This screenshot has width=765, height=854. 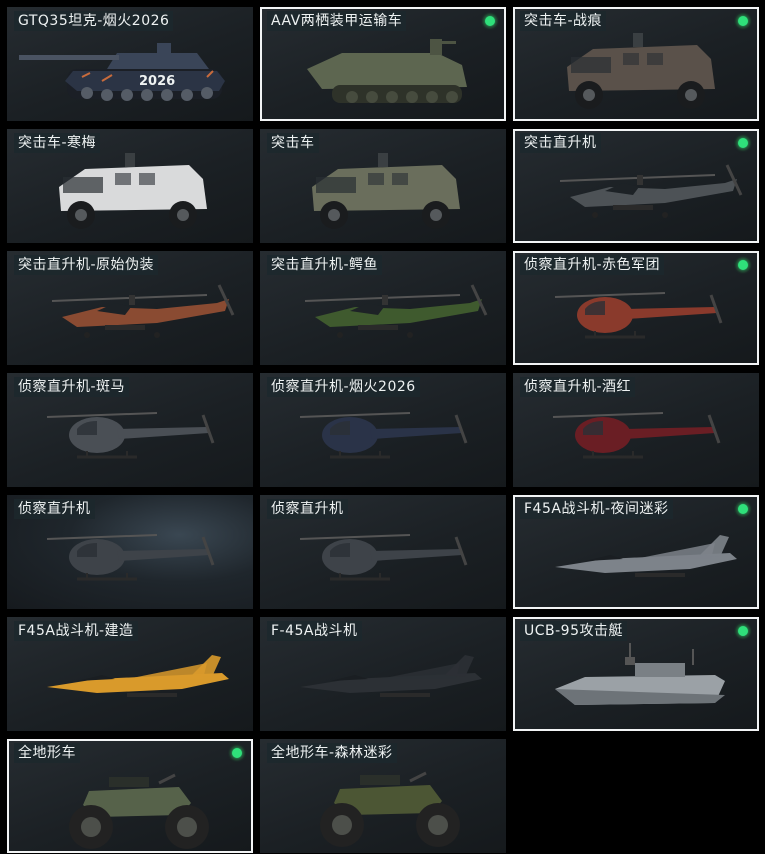 I want to click on vehicle-card-gtq35-tank-fireworks2026: 2026 GTQ35坦克-烟火2026, so click(x=130, y=64).